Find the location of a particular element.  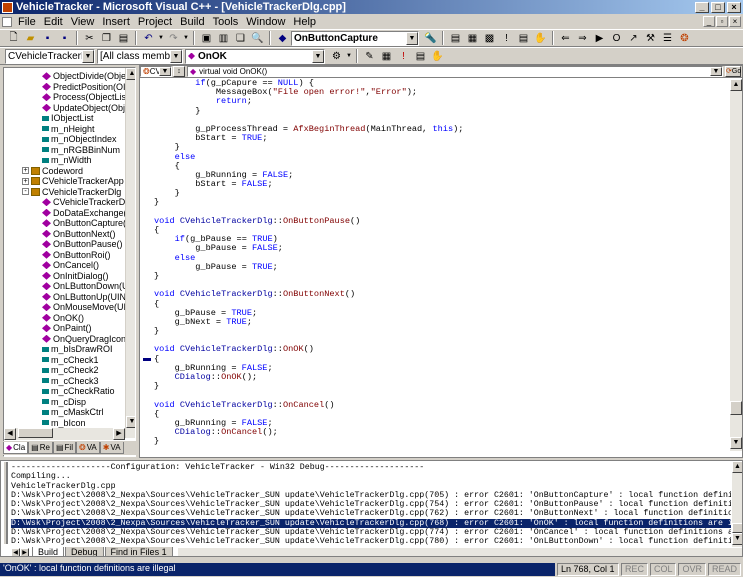

menu-view: View is located at coordinates (83, 22).